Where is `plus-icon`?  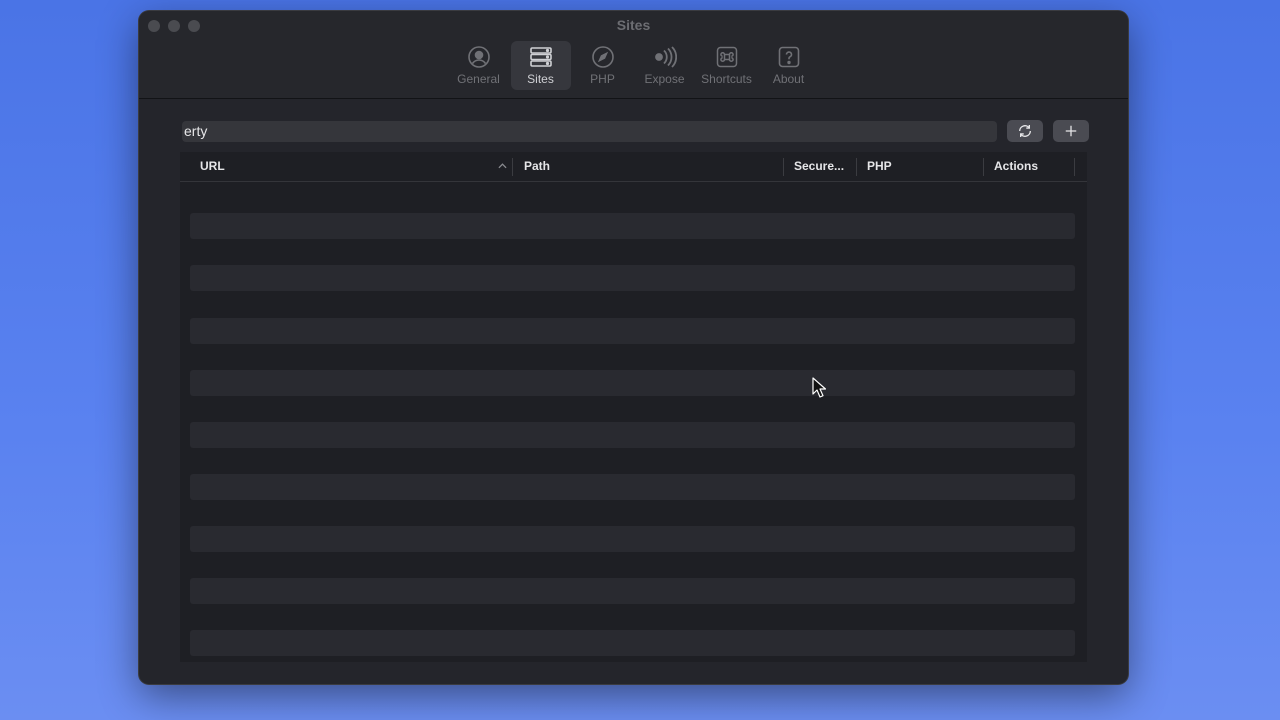 plus-icon is located at coordinates (1071, 131).